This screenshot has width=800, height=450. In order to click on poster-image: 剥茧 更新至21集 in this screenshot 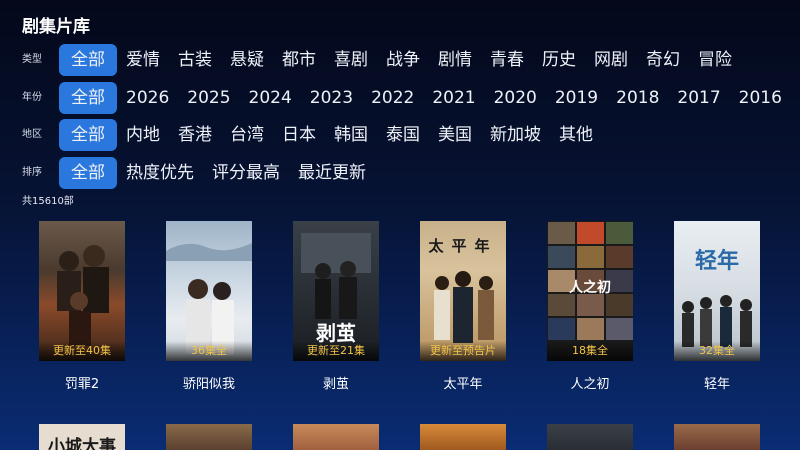, I will do `click(336, 291)`.